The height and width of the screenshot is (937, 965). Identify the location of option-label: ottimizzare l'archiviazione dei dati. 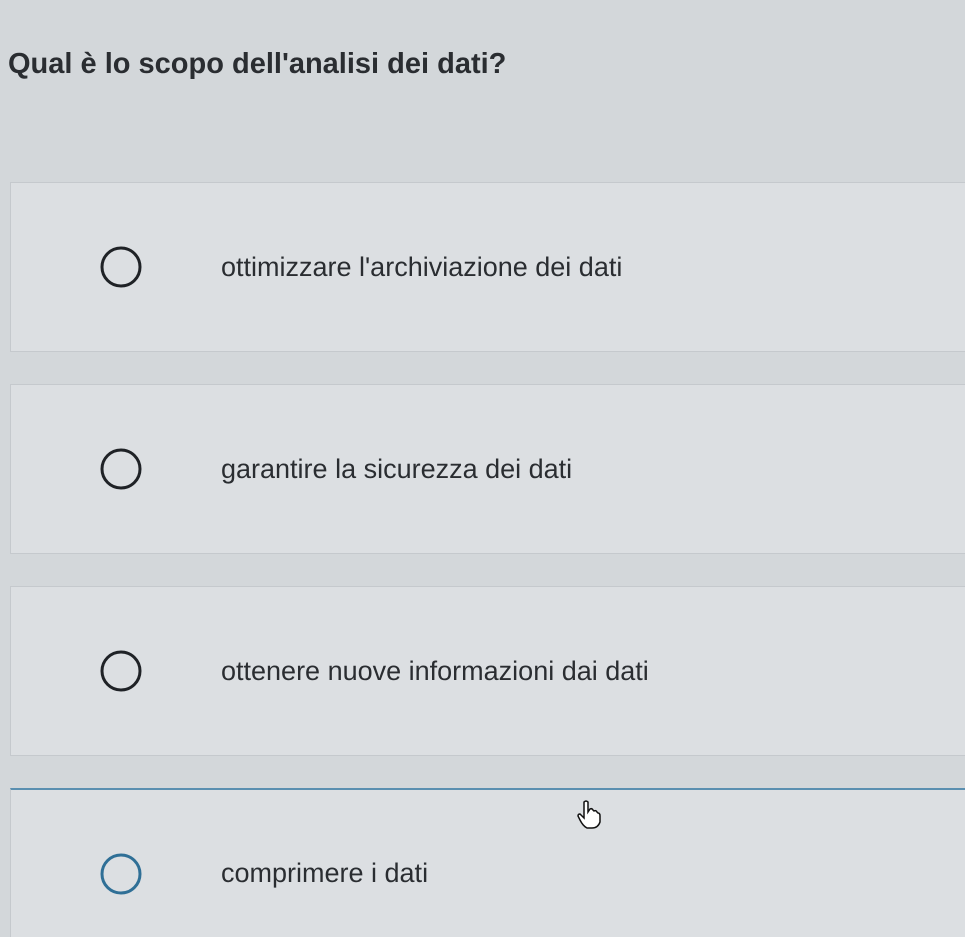
(421, 267).